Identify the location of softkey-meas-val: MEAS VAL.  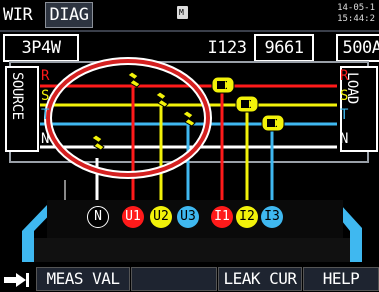
(83, 279).